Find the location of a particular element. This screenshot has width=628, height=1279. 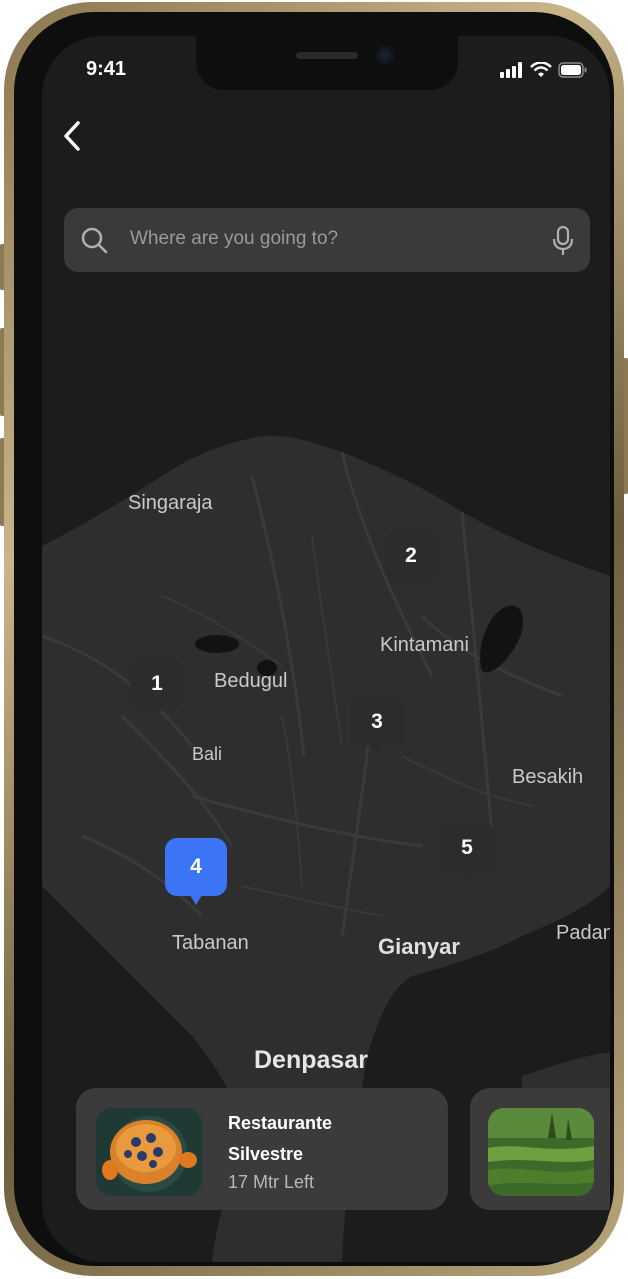

map-label-besakih: Besakih is located at coordinates (548, 777).